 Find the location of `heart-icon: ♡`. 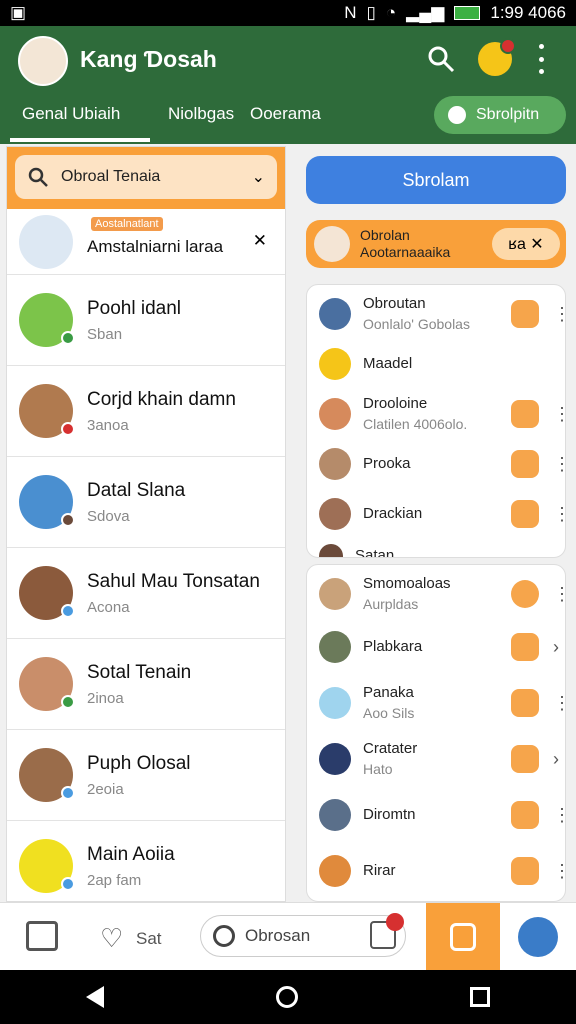

heart-icon: ♡ is located at coordinates (111, 938).